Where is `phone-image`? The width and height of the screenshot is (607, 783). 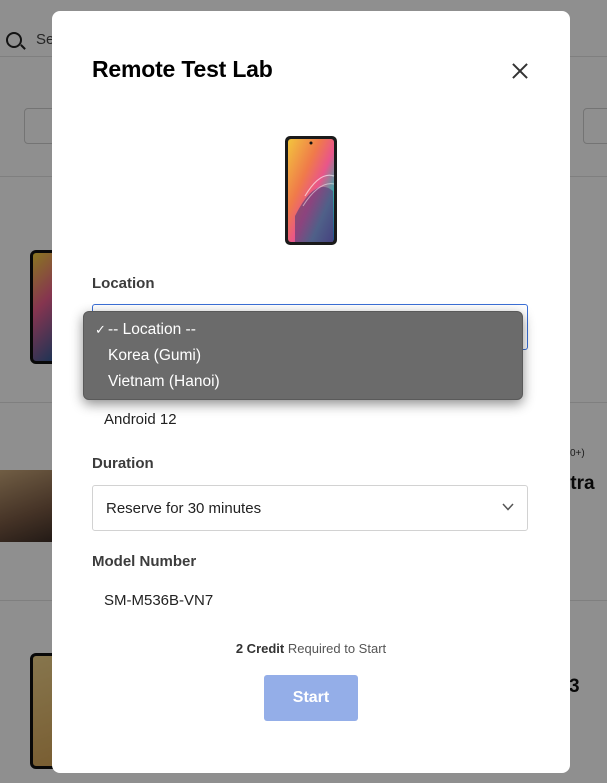
phone-image is located at coordinates (311, 190).